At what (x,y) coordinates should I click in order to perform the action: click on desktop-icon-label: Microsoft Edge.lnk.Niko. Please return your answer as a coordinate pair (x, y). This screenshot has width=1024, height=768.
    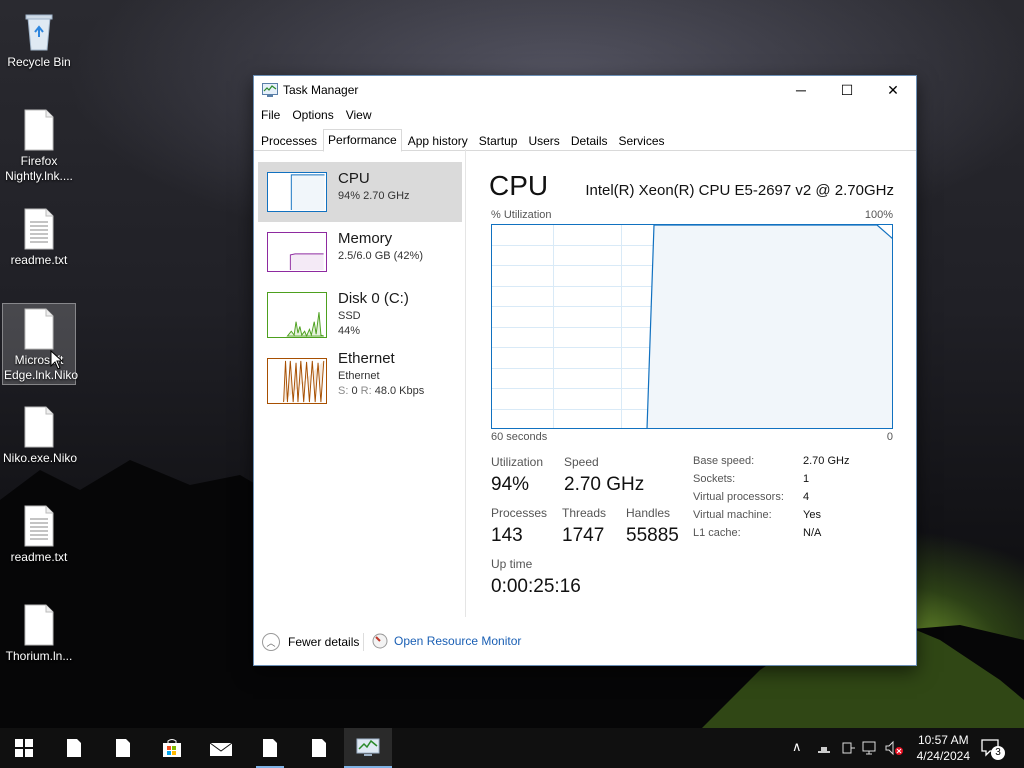
    Looking at the image, I should click on (41, 367).